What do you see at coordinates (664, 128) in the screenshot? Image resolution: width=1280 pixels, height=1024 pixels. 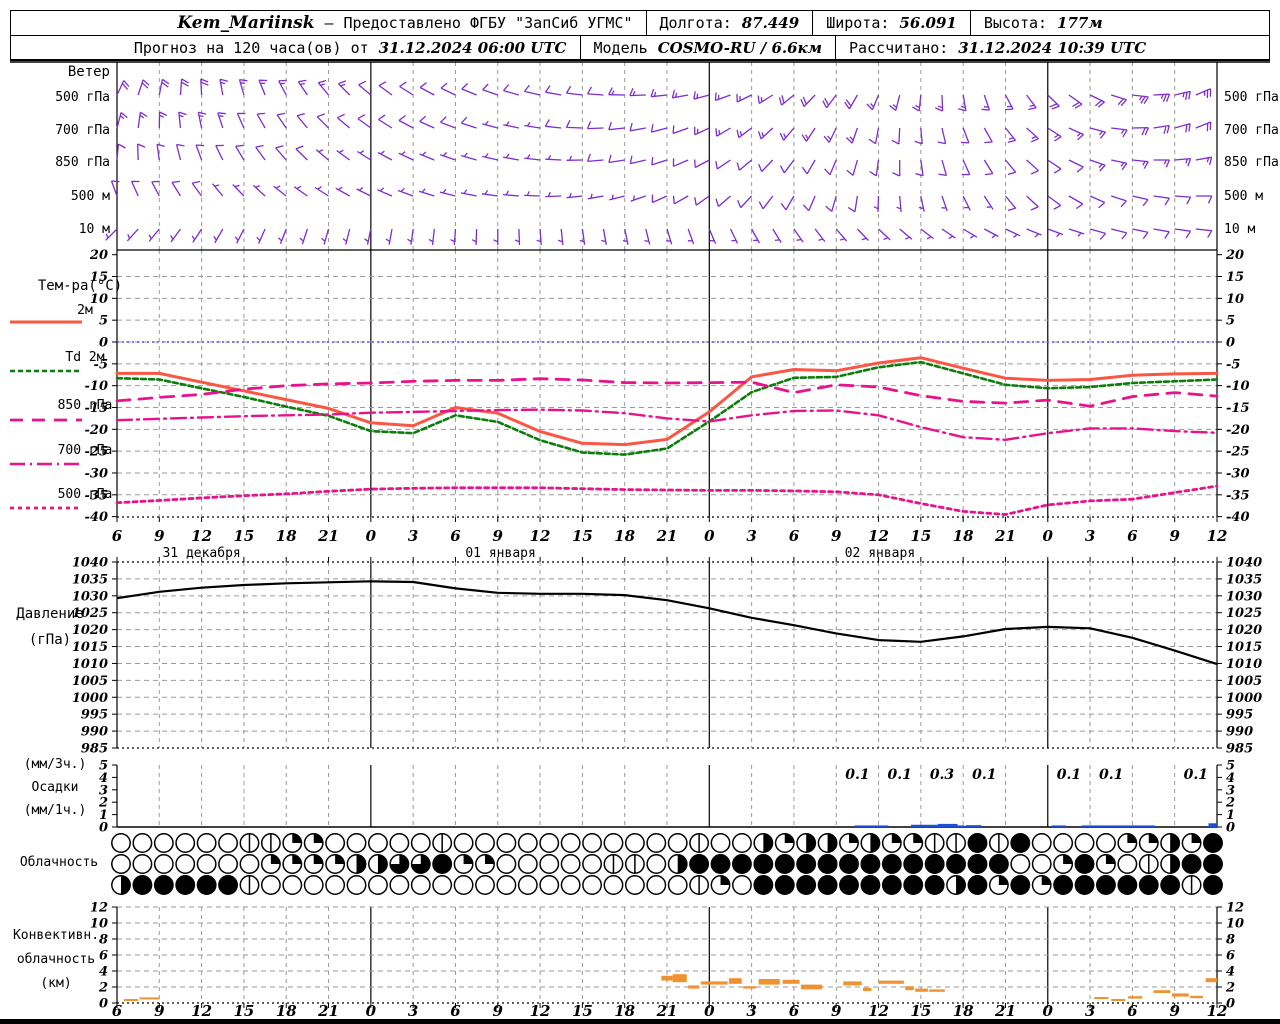 I see `wind-barb-row-700 гПа` at bounding box center [664, 128].